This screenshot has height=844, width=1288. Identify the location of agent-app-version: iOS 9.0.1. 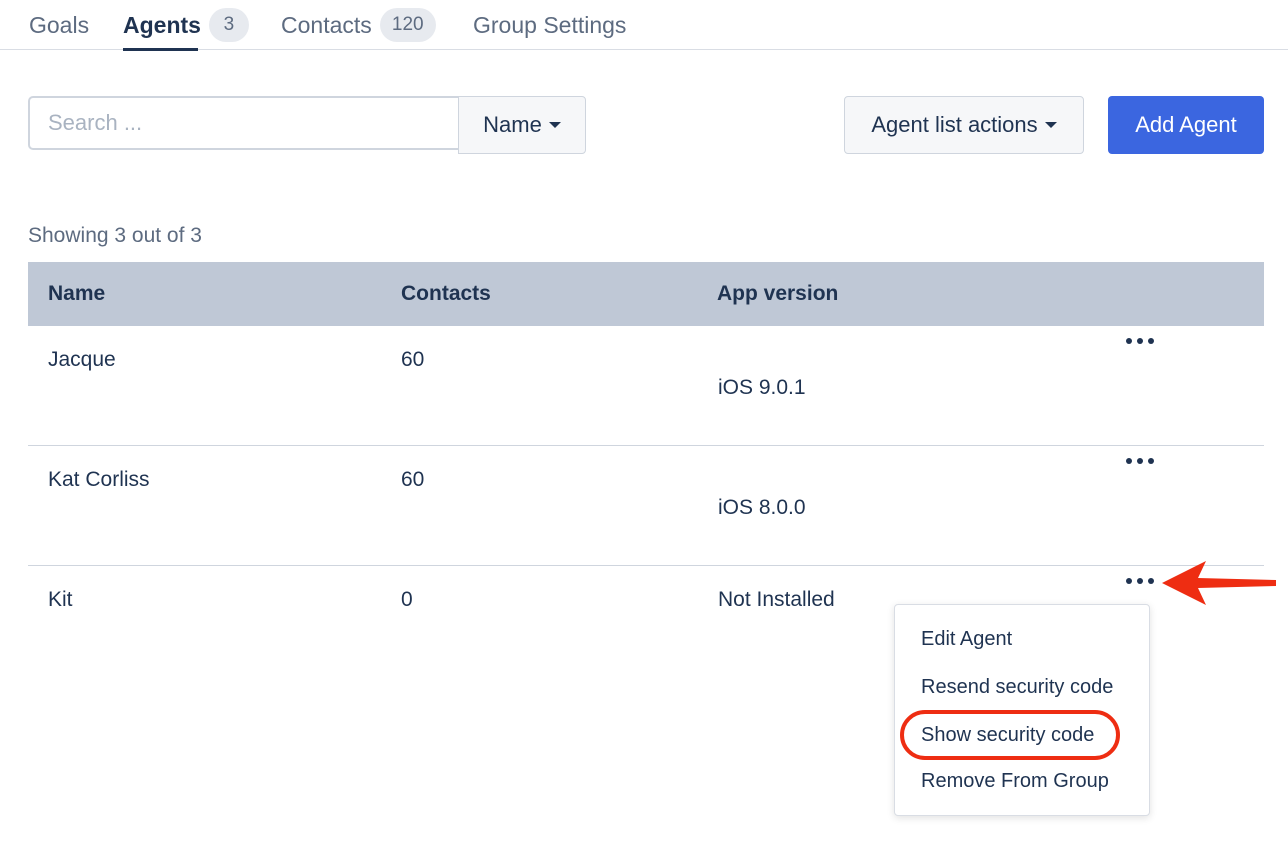
(762, 387).